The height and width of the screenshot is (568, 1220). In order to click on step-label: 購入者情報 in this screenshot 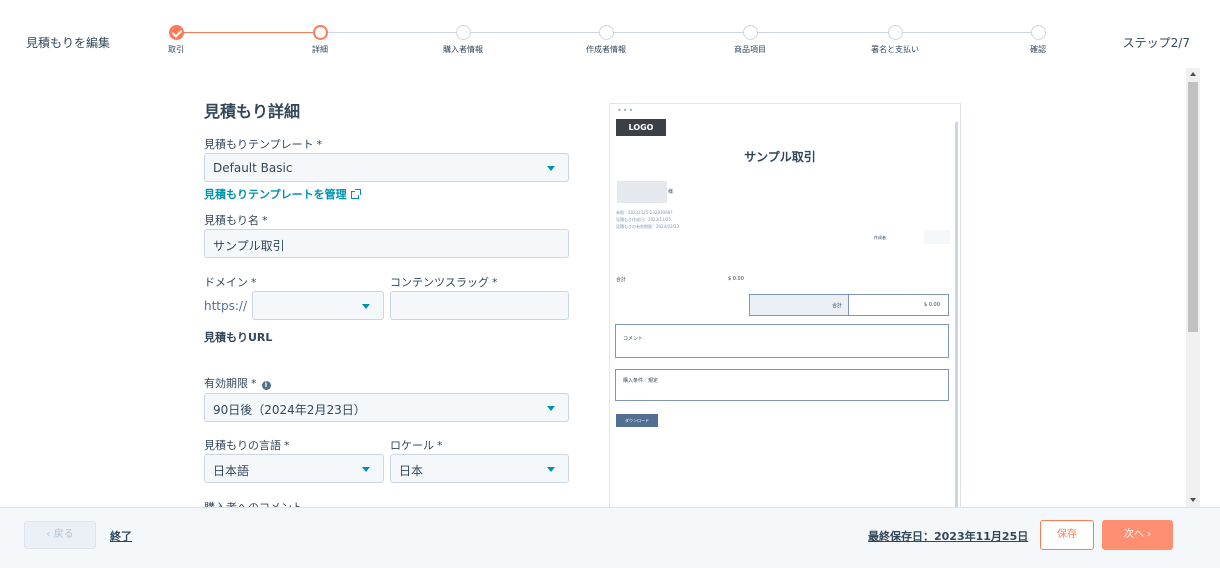, I will do `click(463, 49)`.